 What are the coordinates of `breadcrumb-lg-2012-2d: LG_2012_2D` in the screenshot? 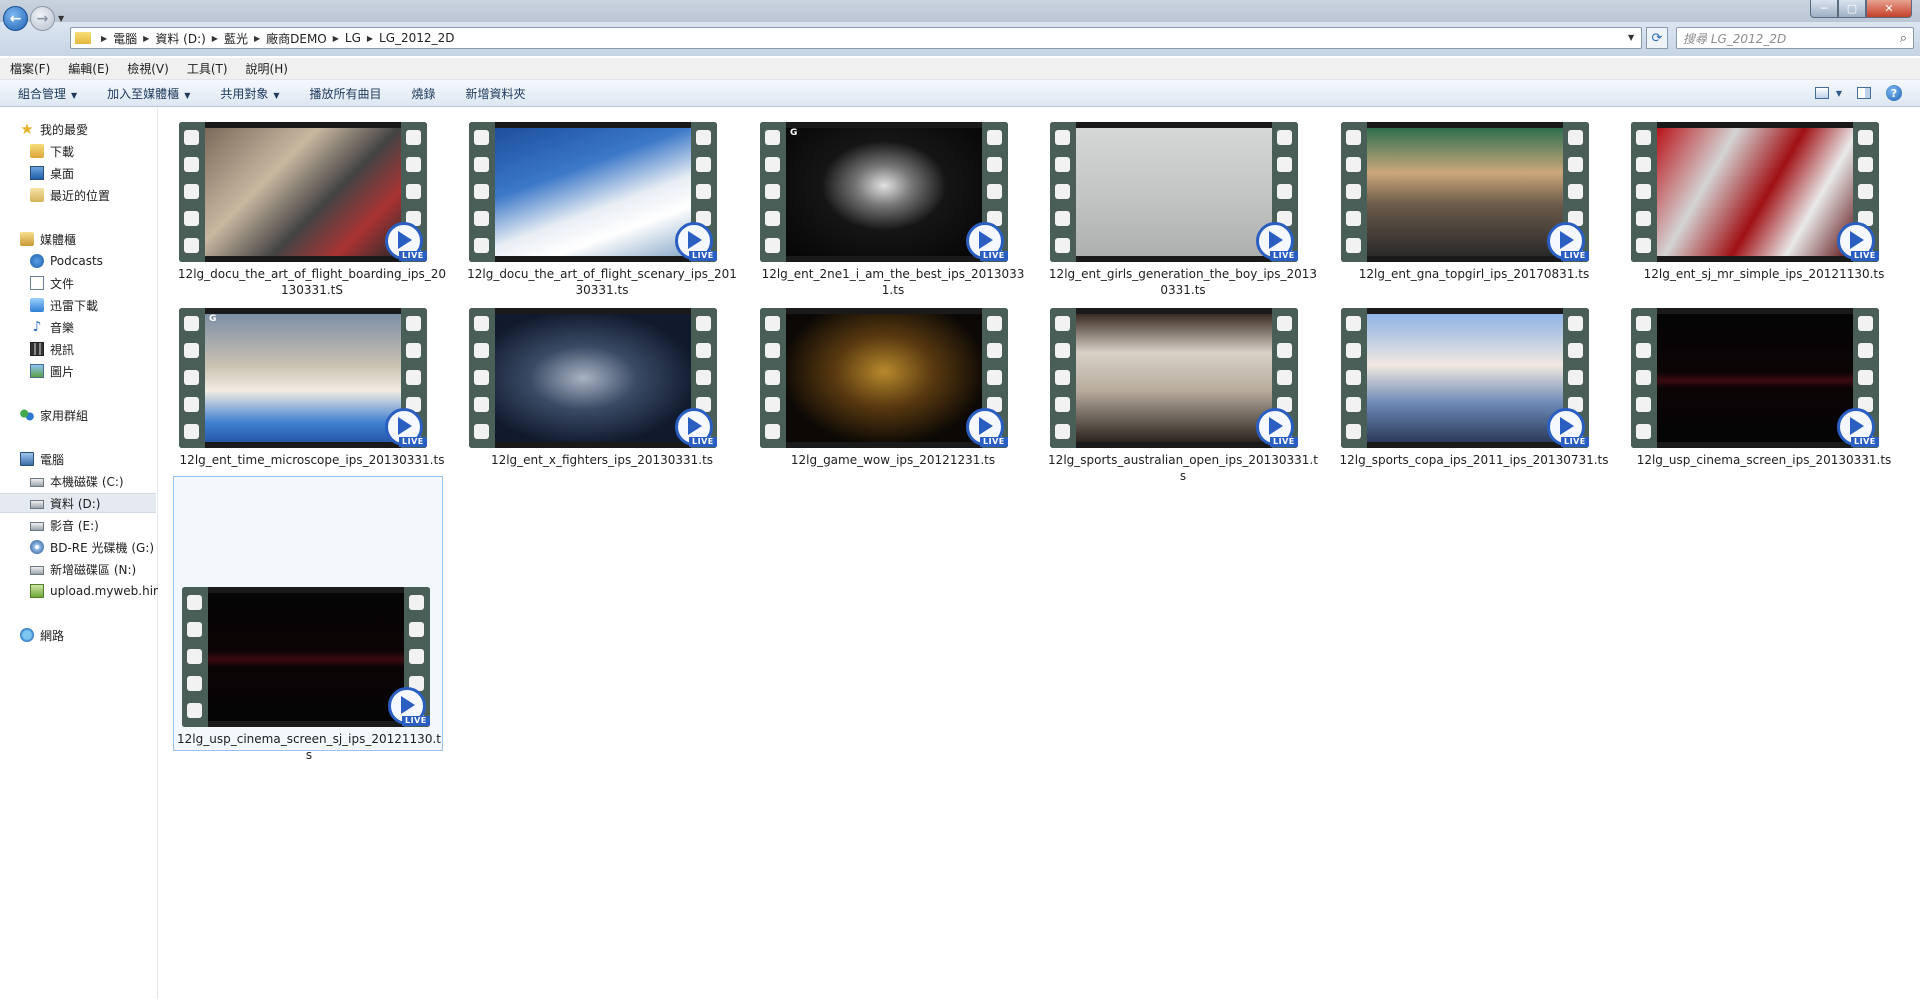 It's located at (416, 38).